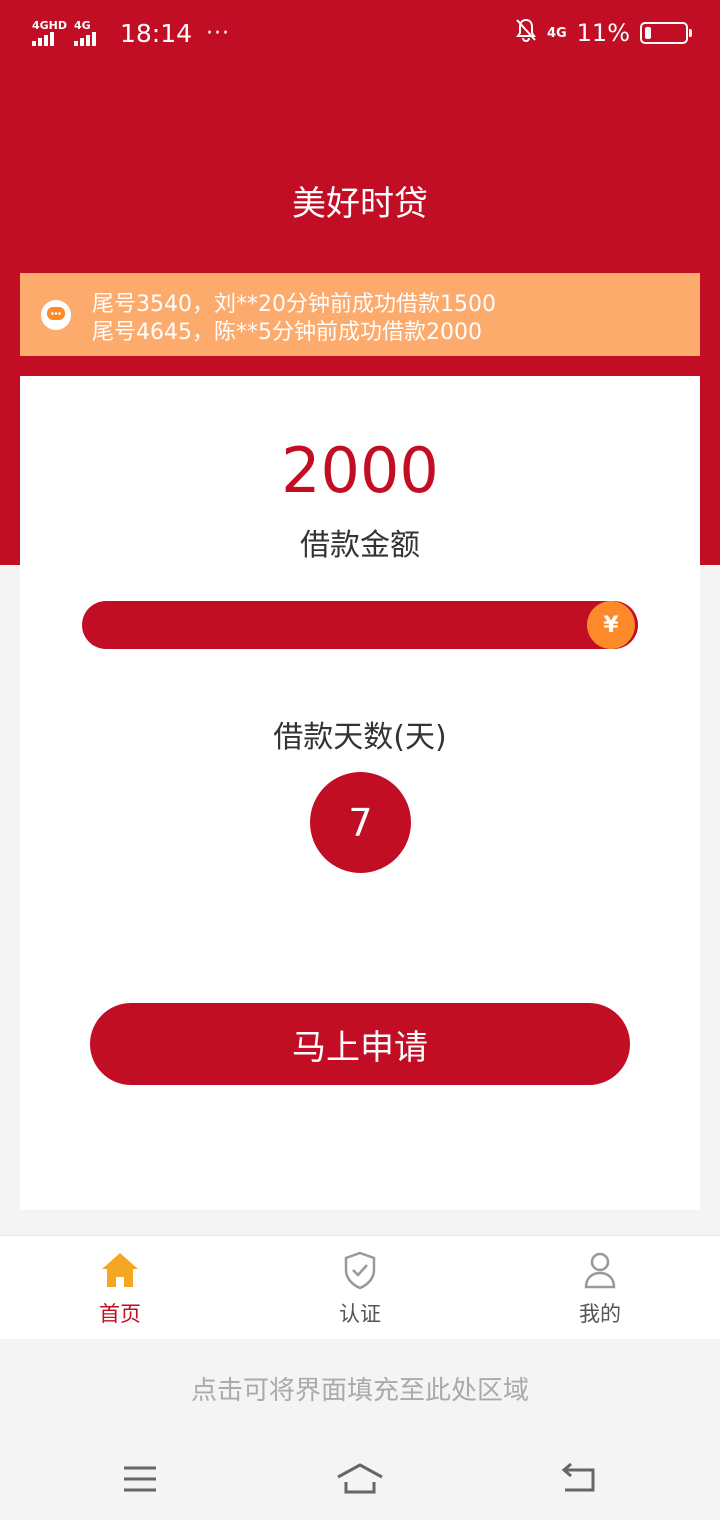 Image resolution: width=720 pixels, height=1520 pixels. I want to click on loan-days-option: 7, so click(360, 822).